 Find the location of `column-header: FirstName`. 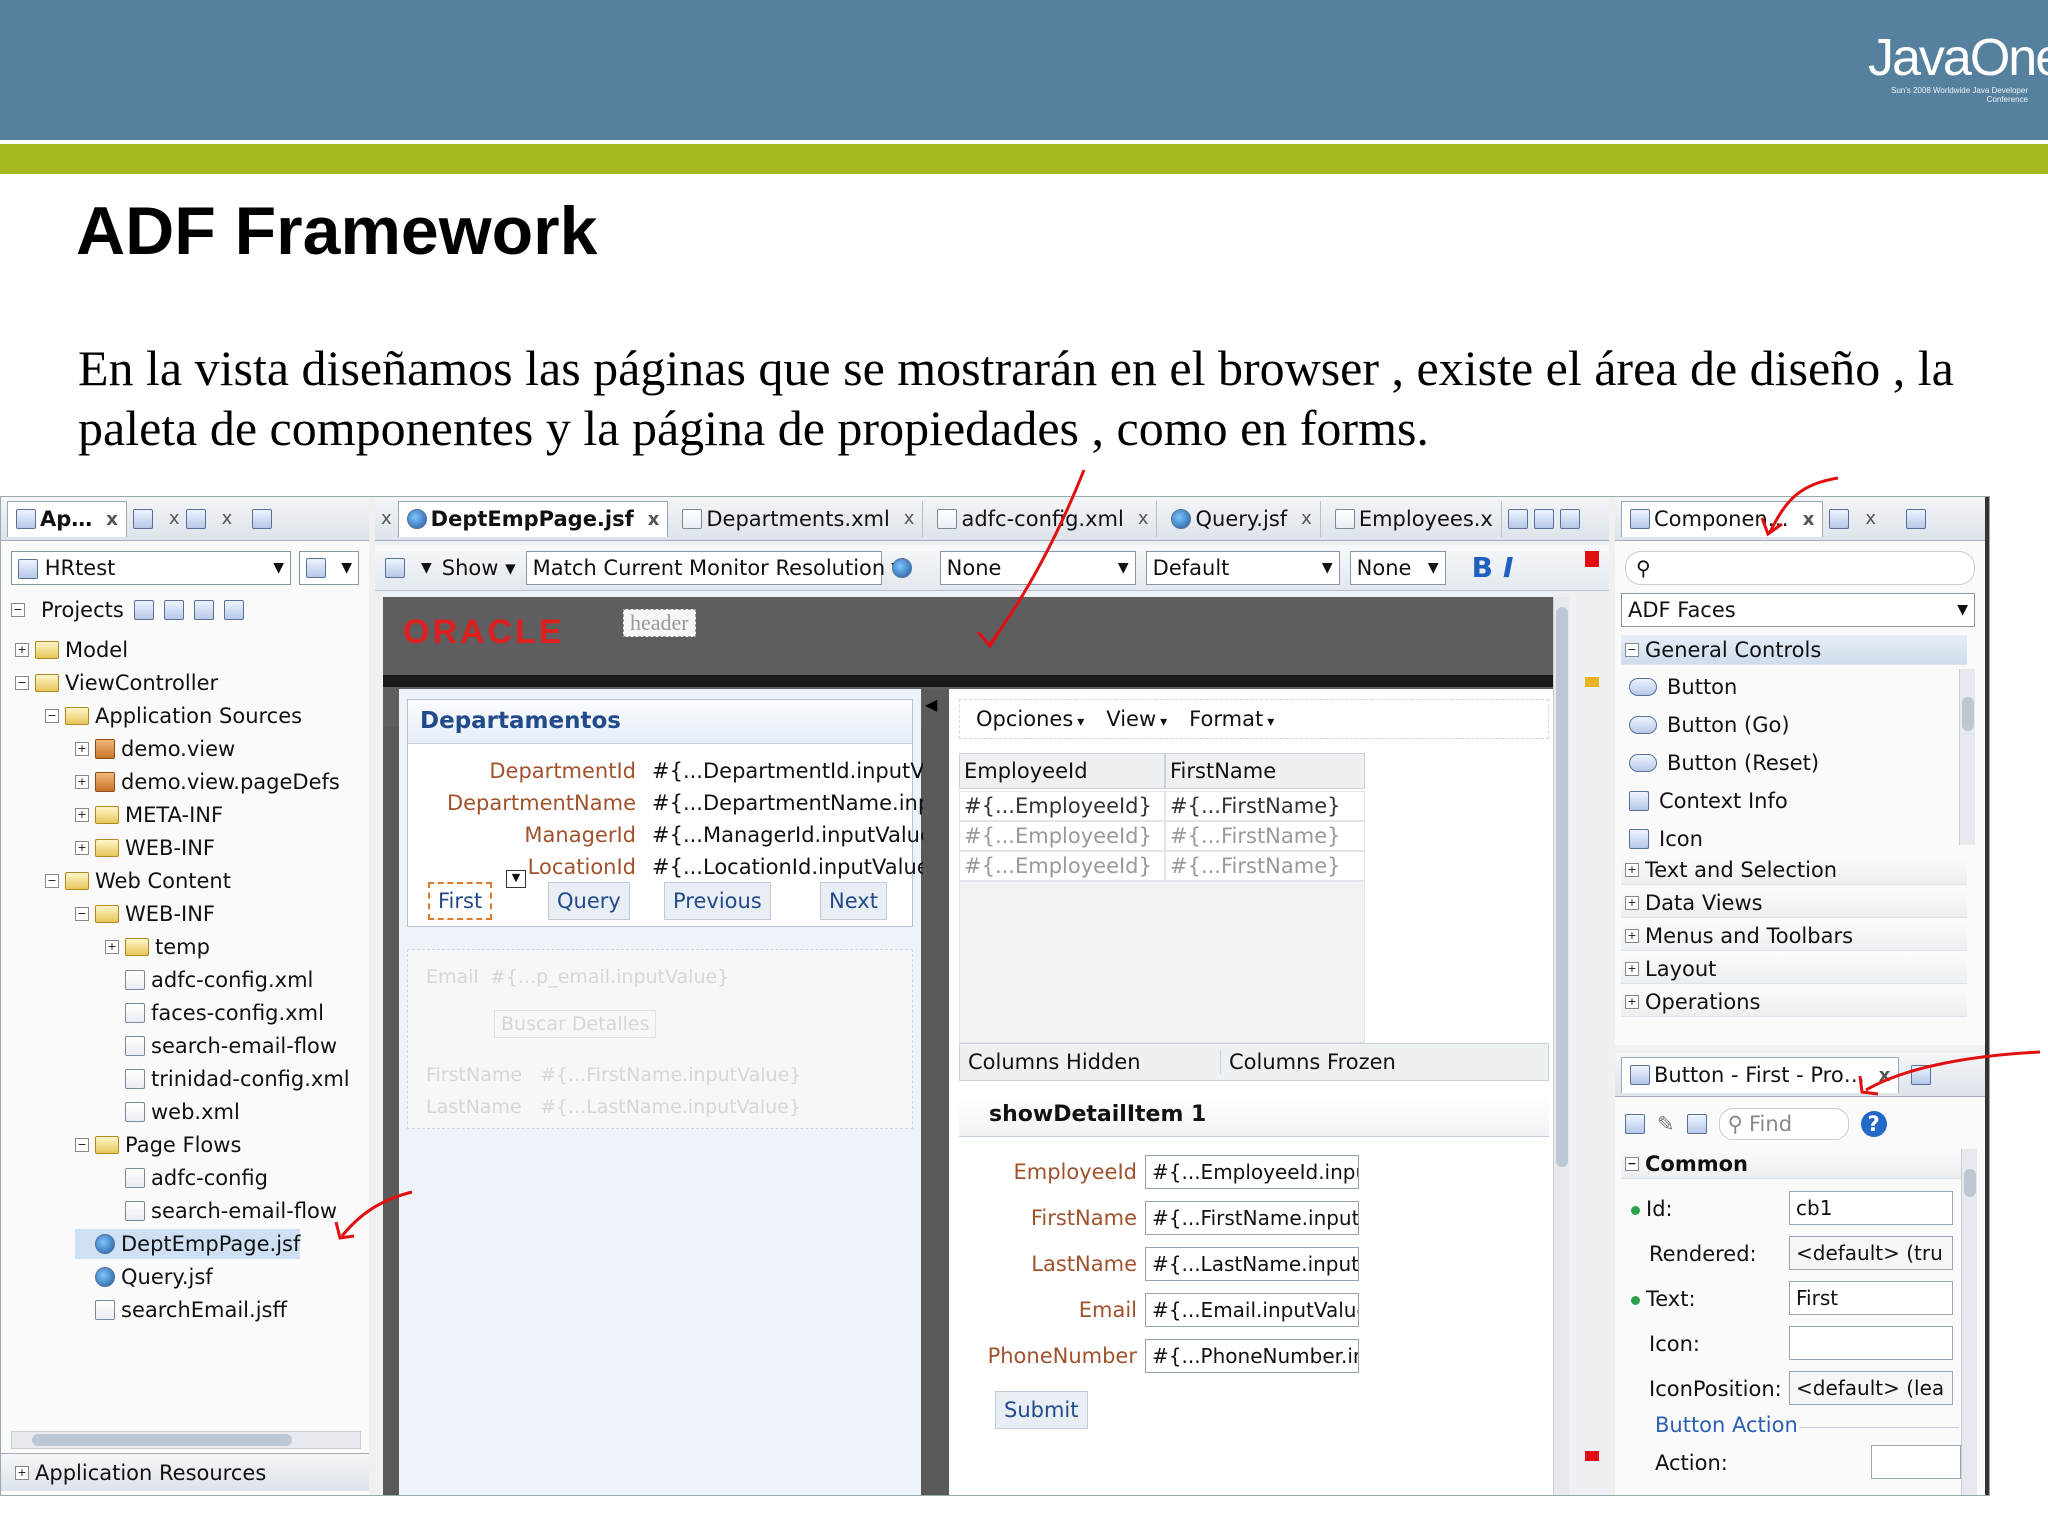

column-header: FirstName is located at coordinates (1265, 771).